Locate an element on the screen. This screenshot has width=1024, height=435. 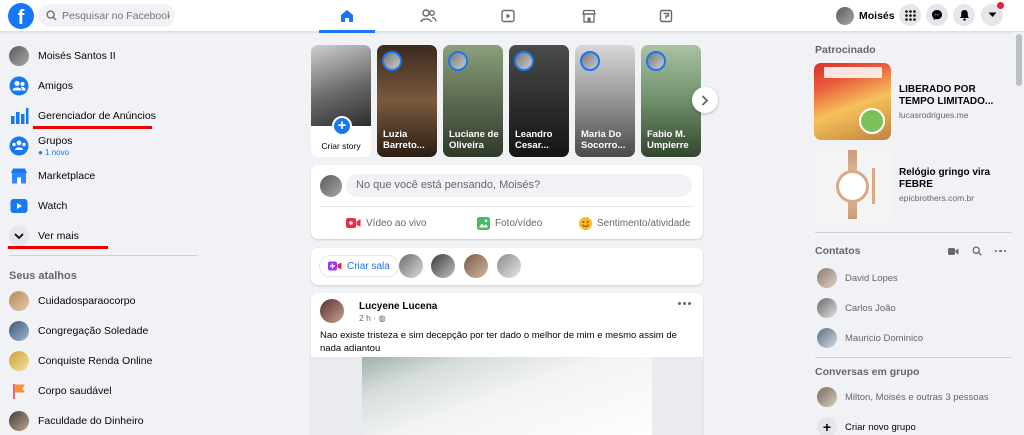
ad-banner is located at coordinates (853, 72).